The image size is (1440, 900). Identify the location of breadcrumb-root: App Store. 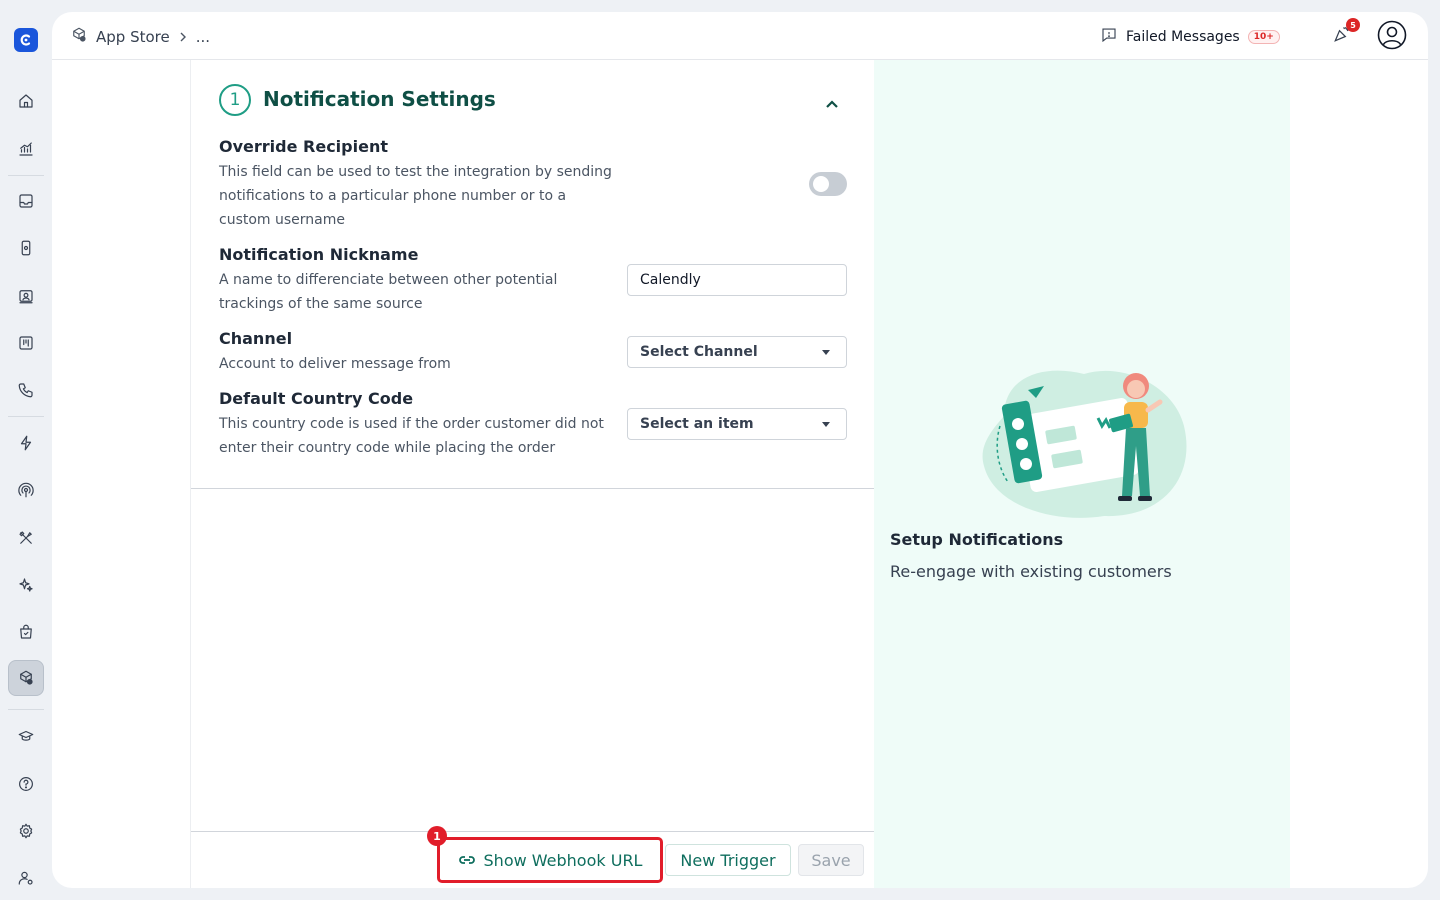
(133, 37).